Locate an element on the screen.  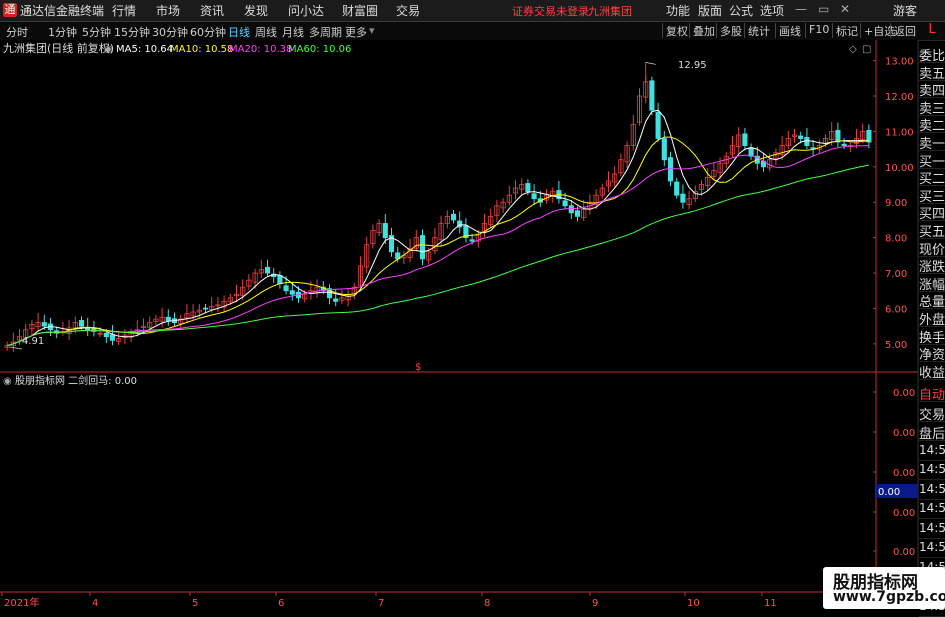
tab-1min: 1分钟 is located at coordinates (62, 32).